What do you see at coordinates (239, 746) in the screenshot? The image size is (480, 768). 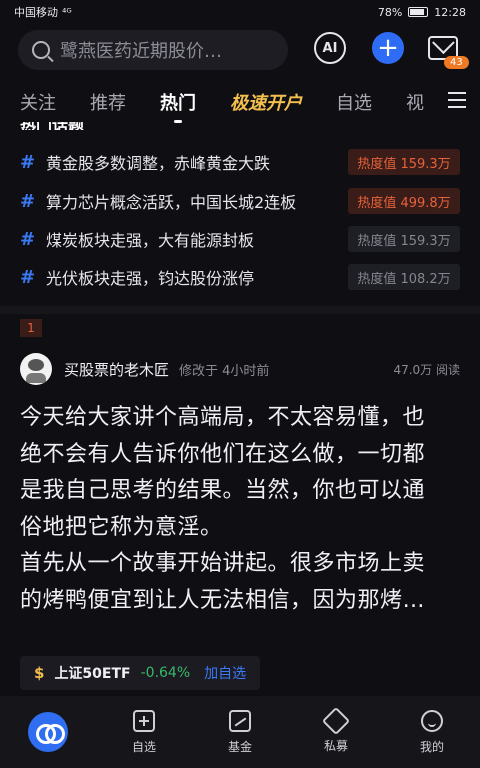 I see `nav-label: 基金` at bounding box center [239, 746].